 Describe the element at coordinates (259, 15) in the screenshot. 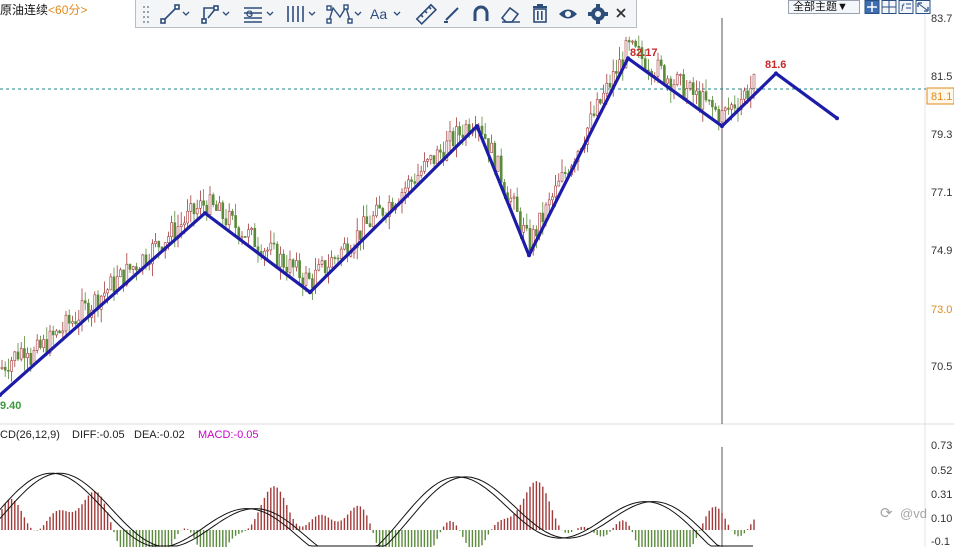

I see `text-tool-icon: G` at that location.